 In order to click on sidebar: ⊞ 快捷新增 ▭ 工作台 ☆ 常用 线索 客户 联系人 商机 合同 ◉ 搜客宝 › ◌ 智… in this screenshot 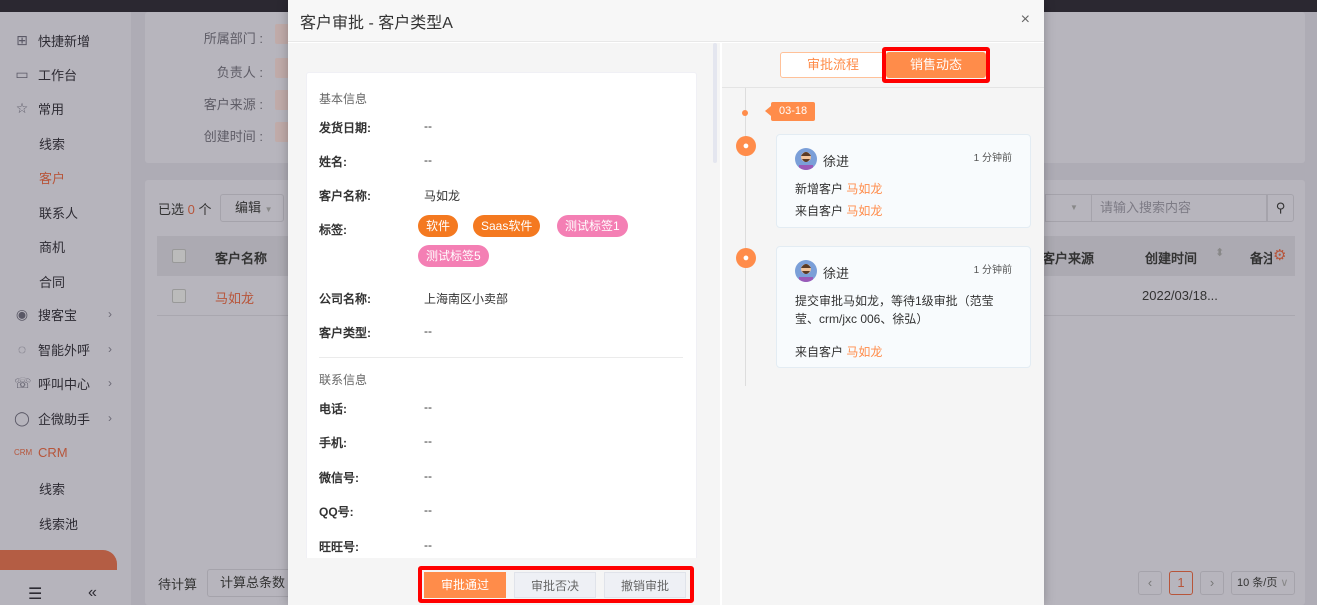, I will do `click(65, 308)`.